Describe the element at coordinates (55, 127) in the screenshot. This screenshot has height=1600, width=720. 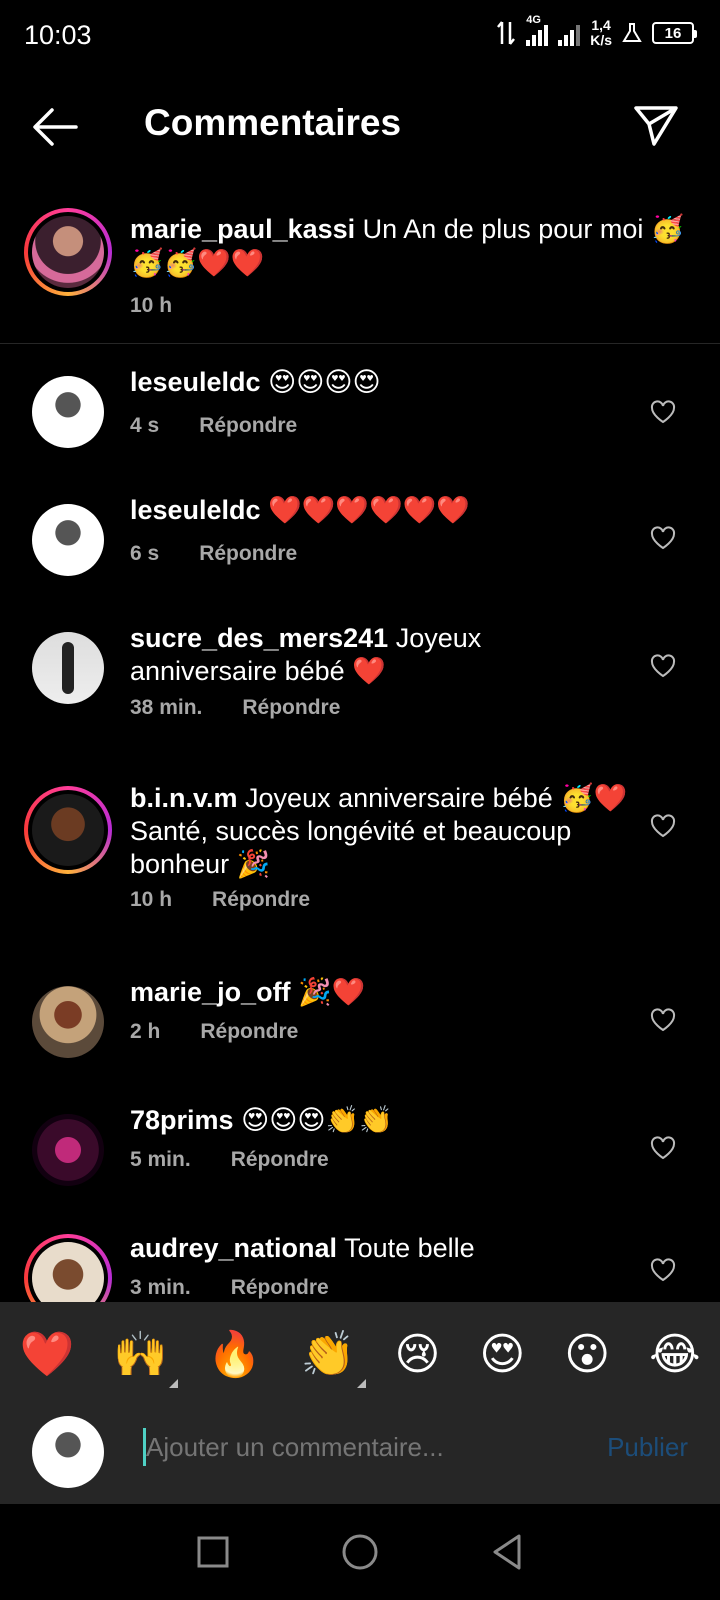
I see `back-arrow-icon` at that location.